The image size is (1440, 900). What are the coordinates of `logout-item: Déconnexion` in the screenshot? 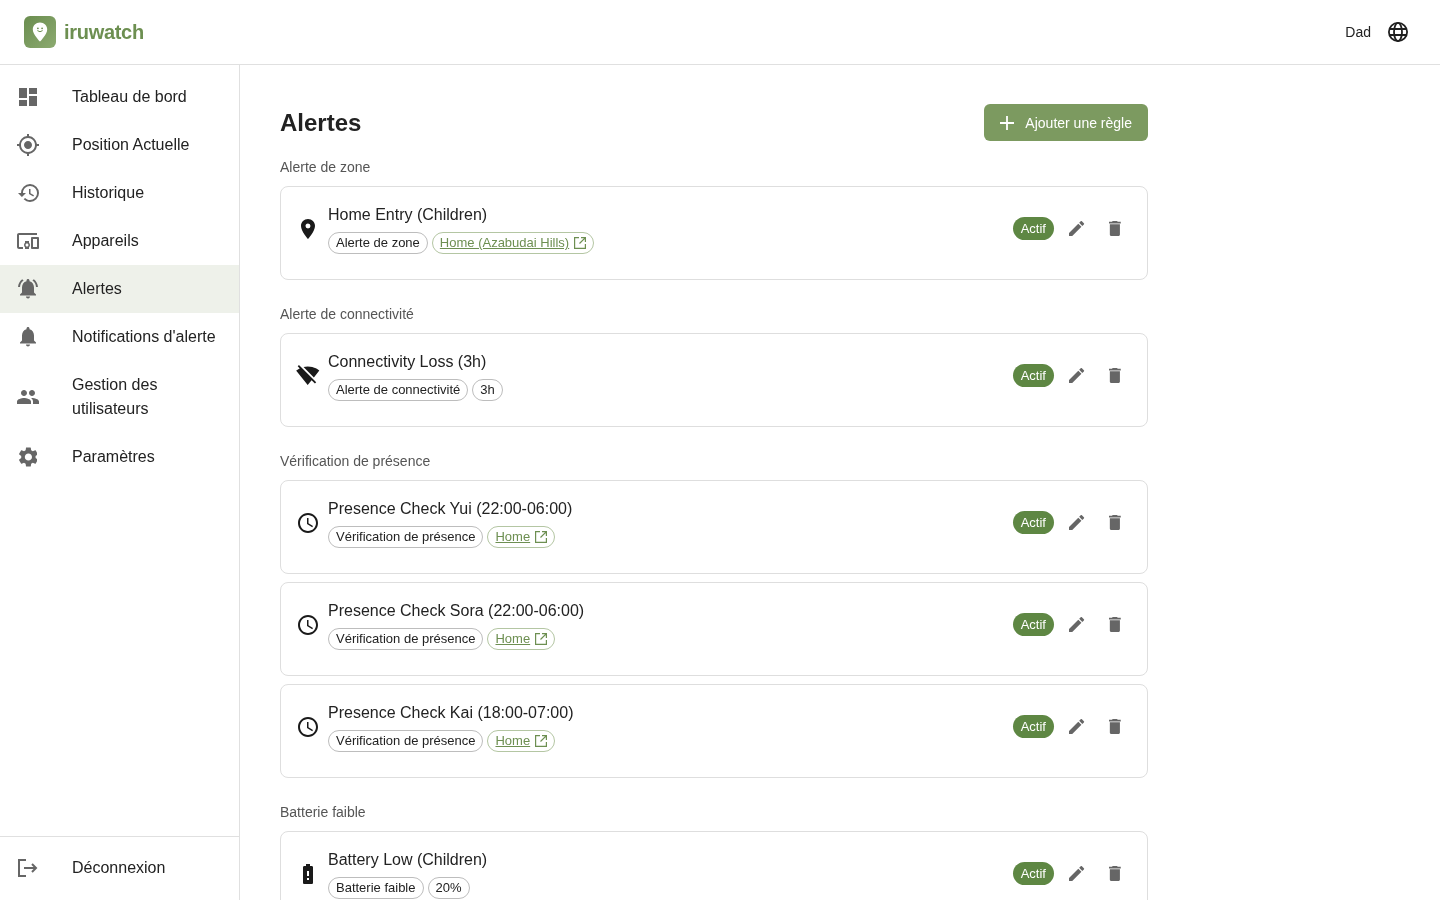 It's located at (119, 868).